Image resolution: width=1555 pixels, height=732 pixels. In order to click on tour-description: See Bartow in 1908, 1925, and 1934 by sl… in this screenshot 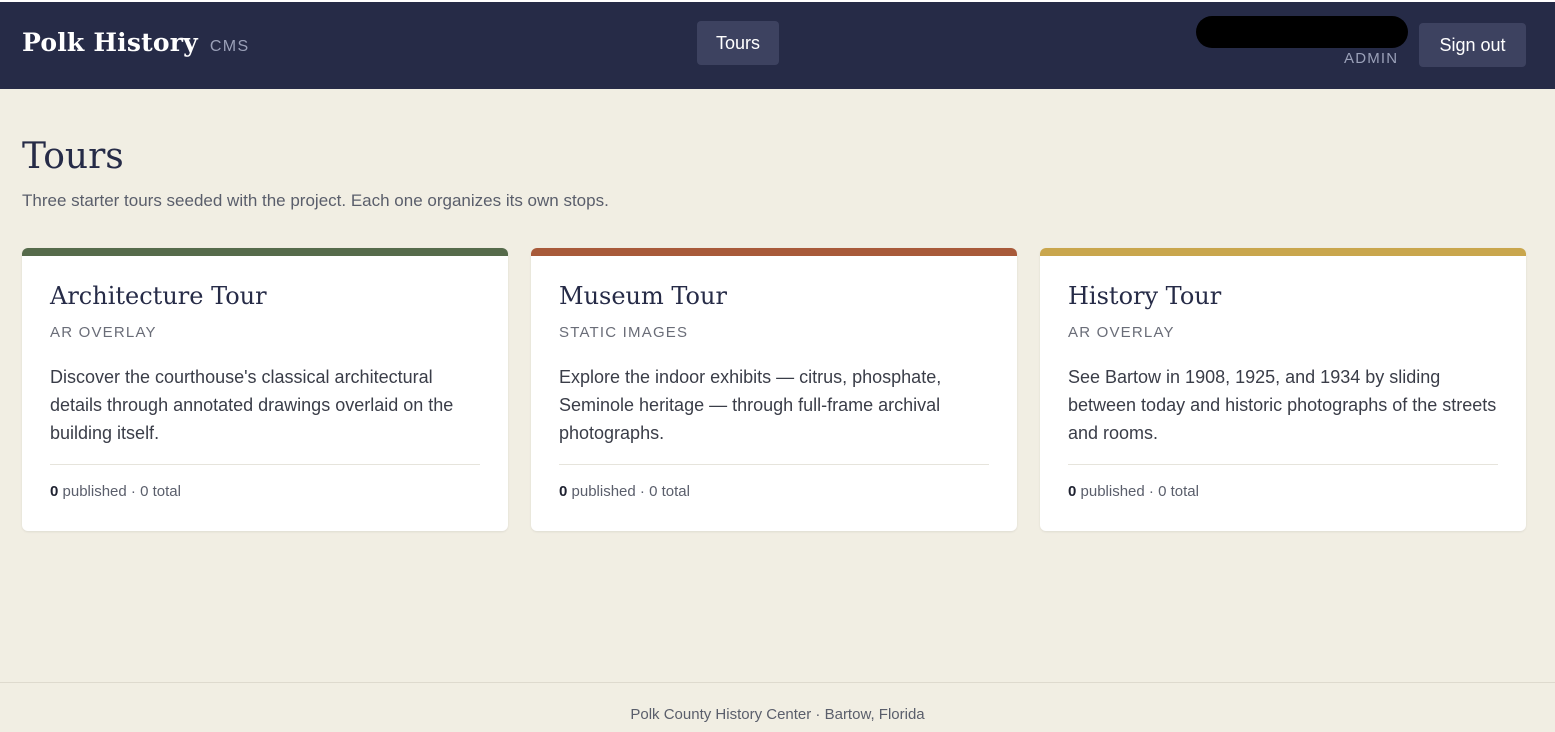, I will do `click(1282, 405)`.